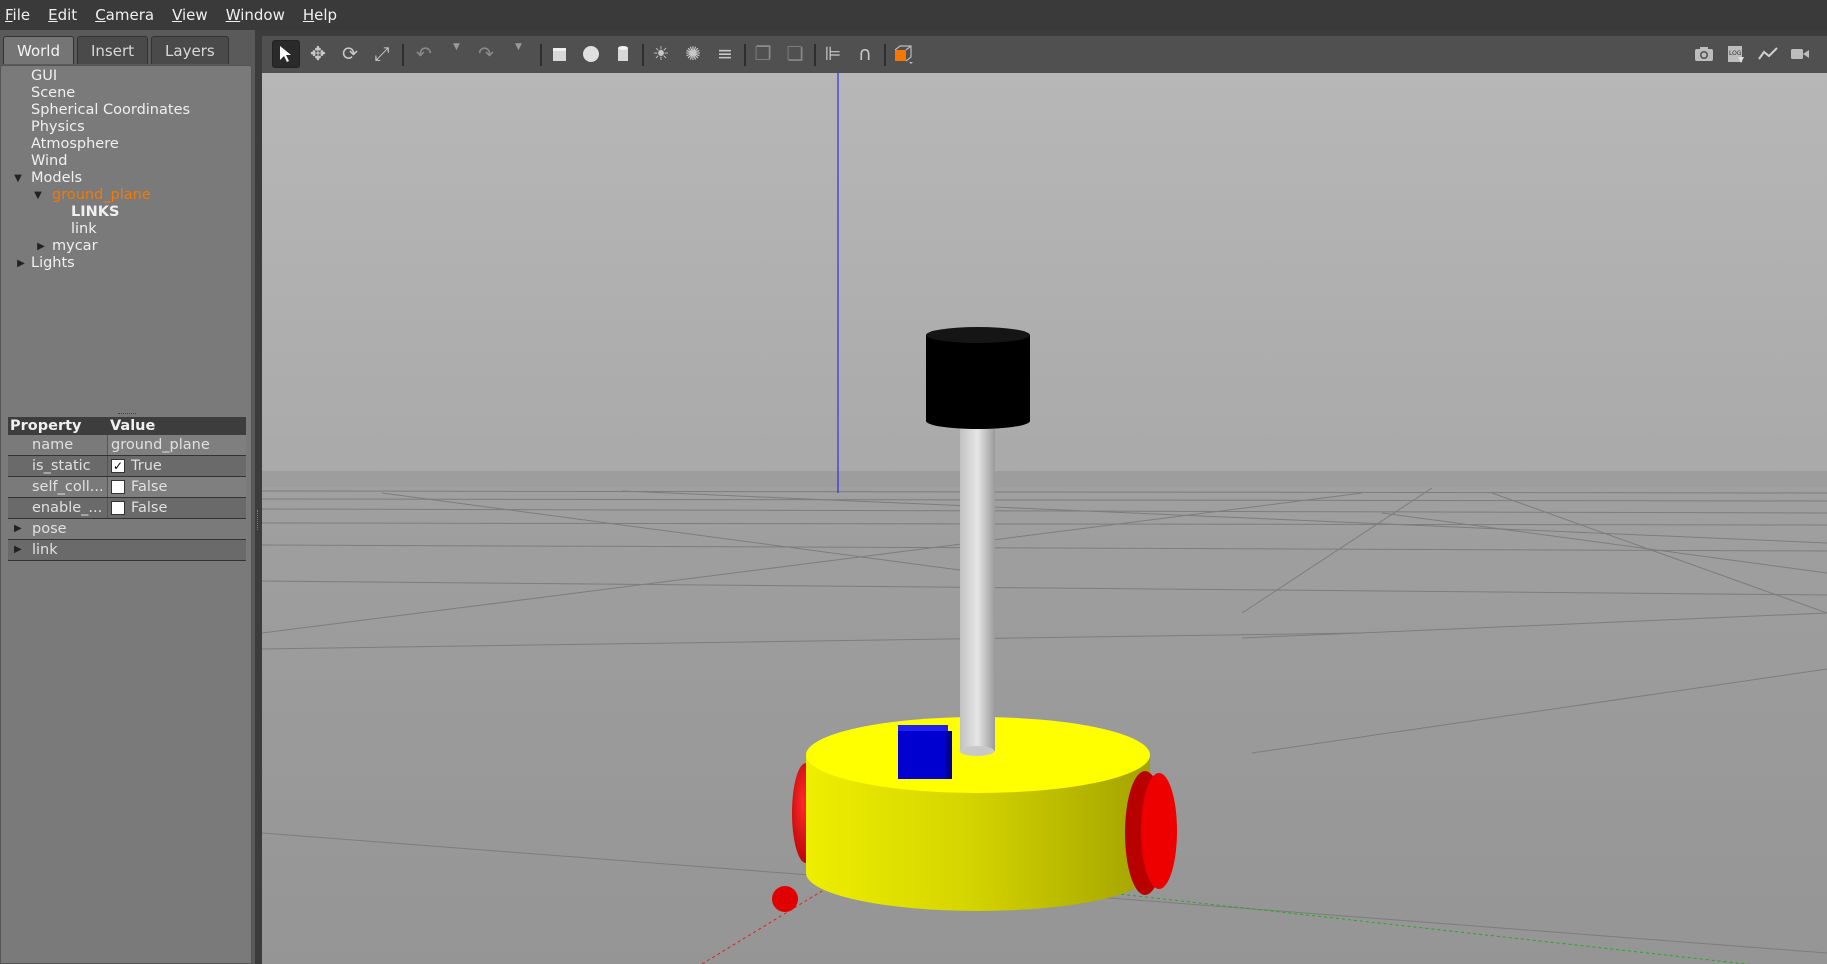 Image resolution: width=1827 pixels, height=964 pixels. What do you see at coordinates (865, 54) in the screenshot?
I see `snap-magnet-icon: ∩` at bounding box center [865, 54].